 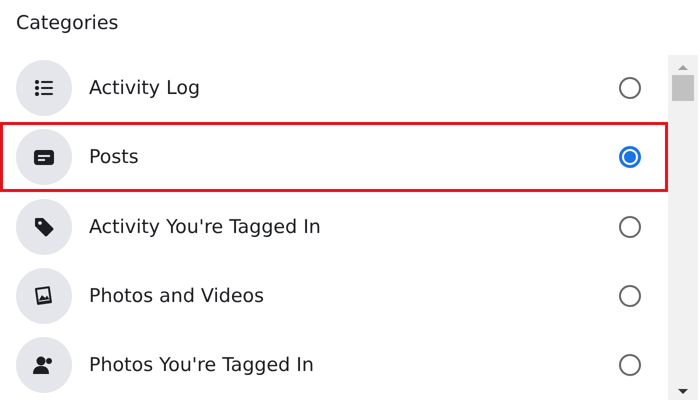 What do you see at coordinates (145, 87) in the screenshot?
I see `category-label: Activity Log` at bounding box center [145, 87].